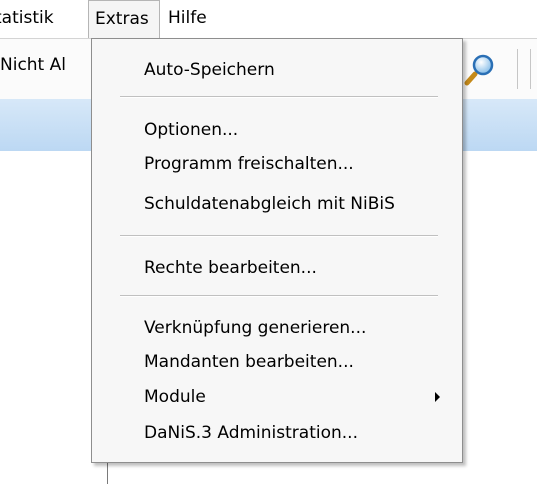 The height and width of the screenshot is (484, 537). What do you see at coordinates (437, 397) in the screenshot?
I see `submenu-arrow-icon` at bounding box center [437, 397].